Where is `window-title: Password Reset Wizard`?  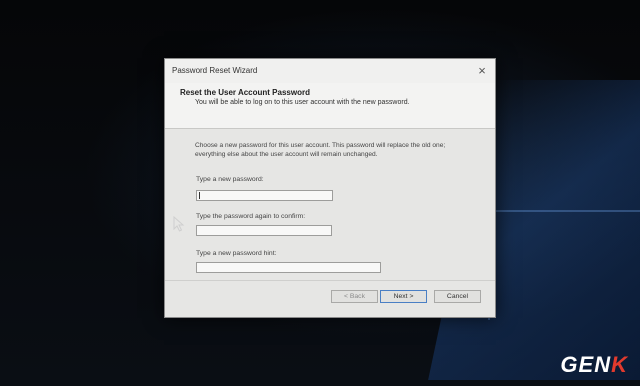 window-title: Password Reset Wizard is located at coordinates (215, 70).